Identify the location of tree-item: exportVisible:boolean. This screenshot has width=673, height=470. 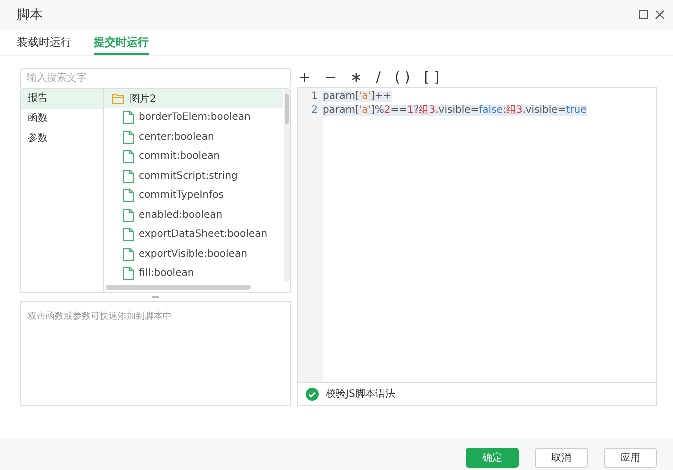
(193, 254).